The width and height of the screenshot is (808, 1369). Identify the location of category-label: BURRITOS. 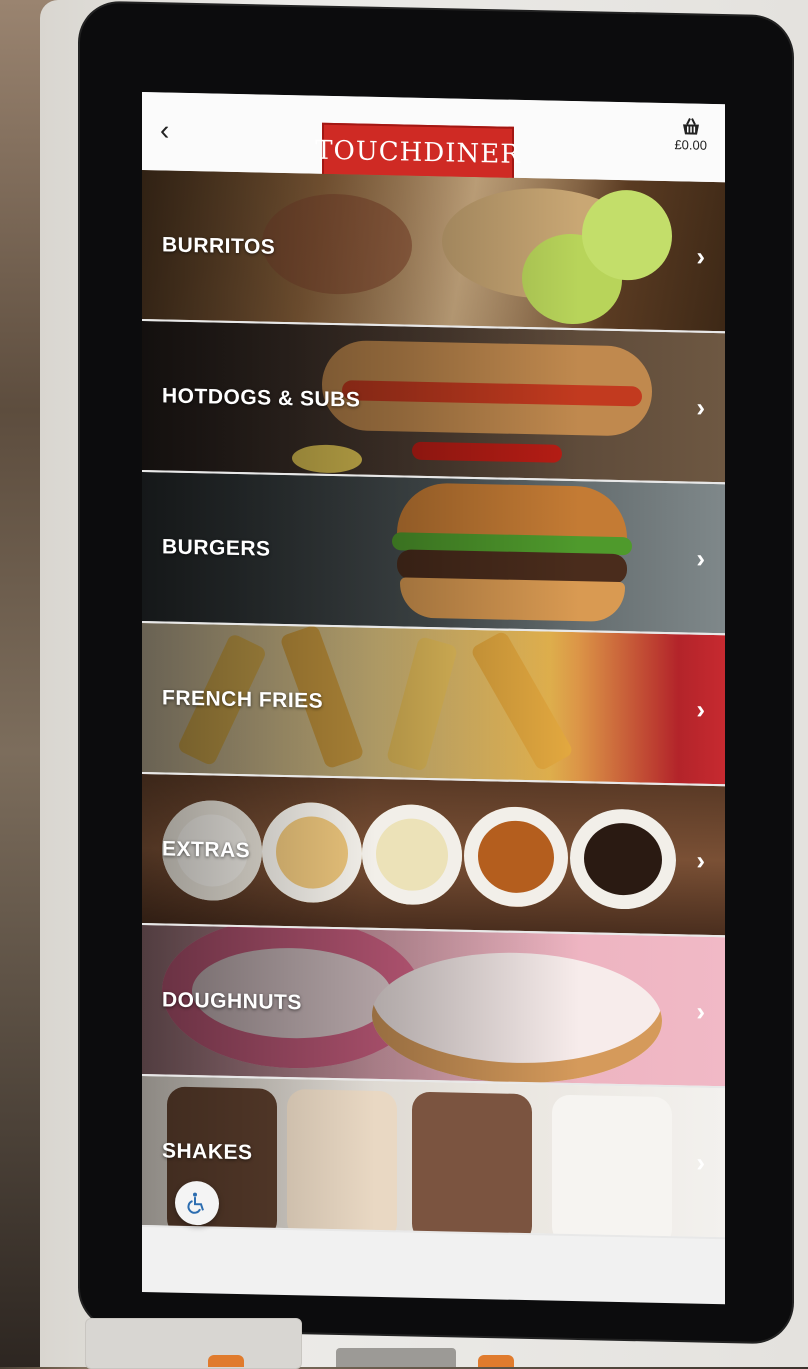
(219, 245).